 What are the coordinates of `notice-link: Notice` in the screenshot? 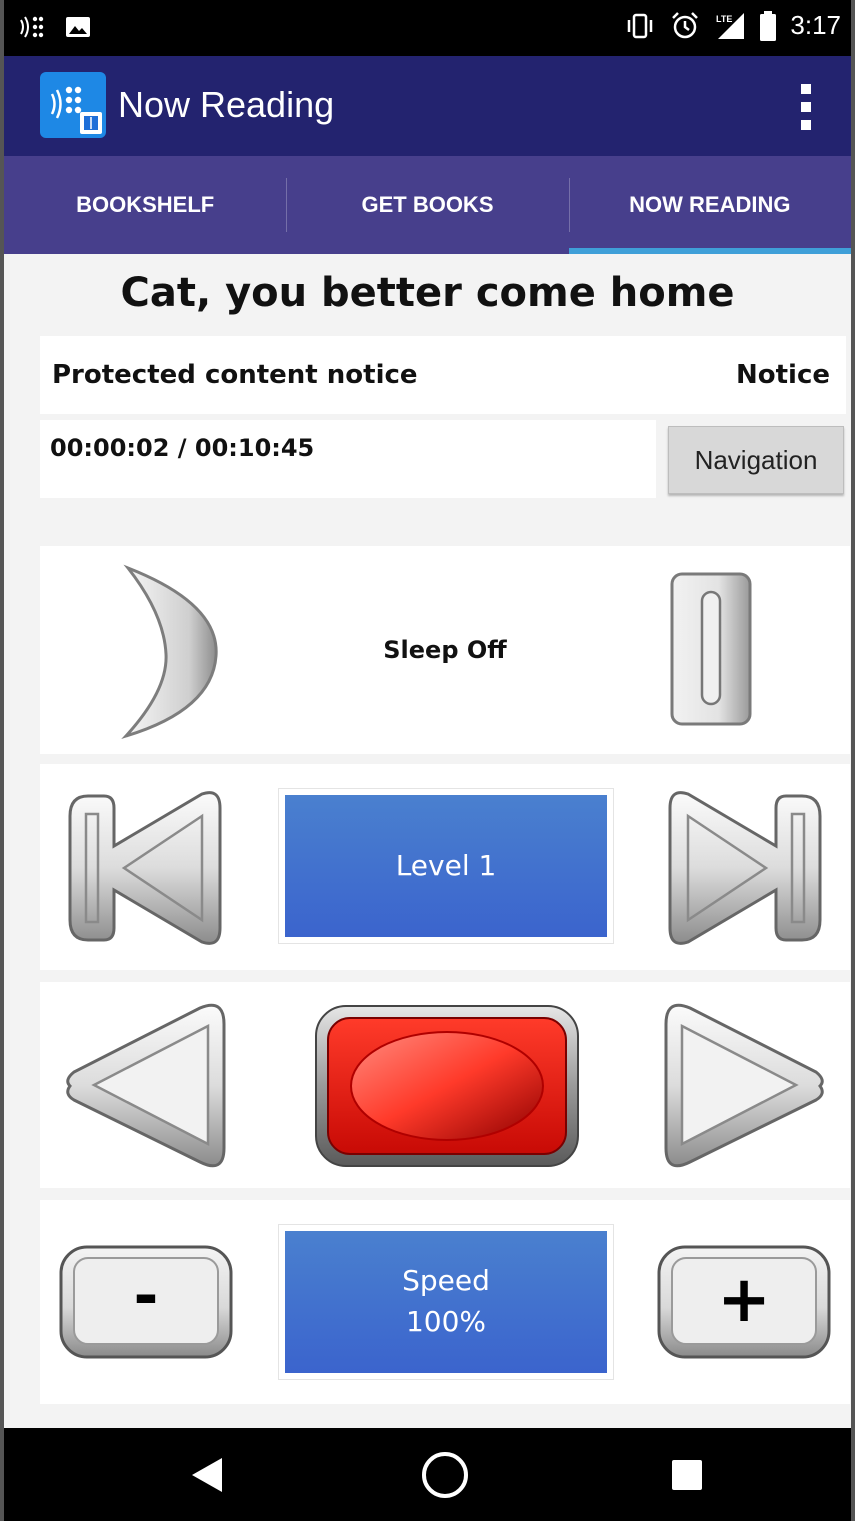 It's located at (783, 375).